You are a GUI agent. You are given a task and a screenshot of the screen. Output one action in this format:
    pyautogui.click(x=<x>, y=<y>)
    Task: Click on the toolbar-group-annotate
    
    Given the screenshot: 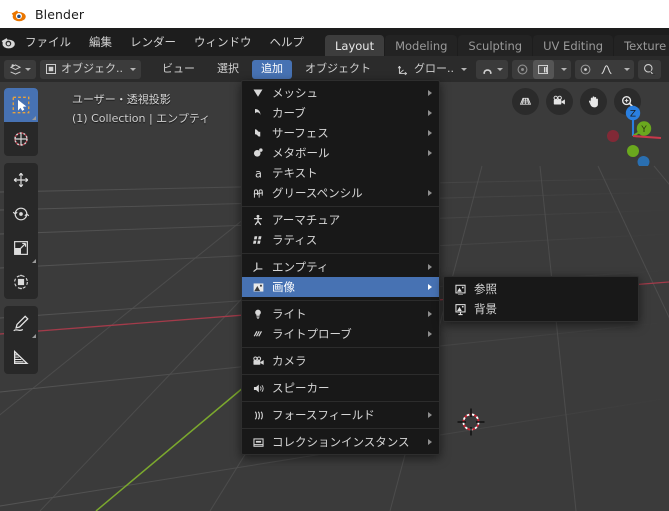 What is the action you would take?
    pyautogui.click(x=21, y=340)
    